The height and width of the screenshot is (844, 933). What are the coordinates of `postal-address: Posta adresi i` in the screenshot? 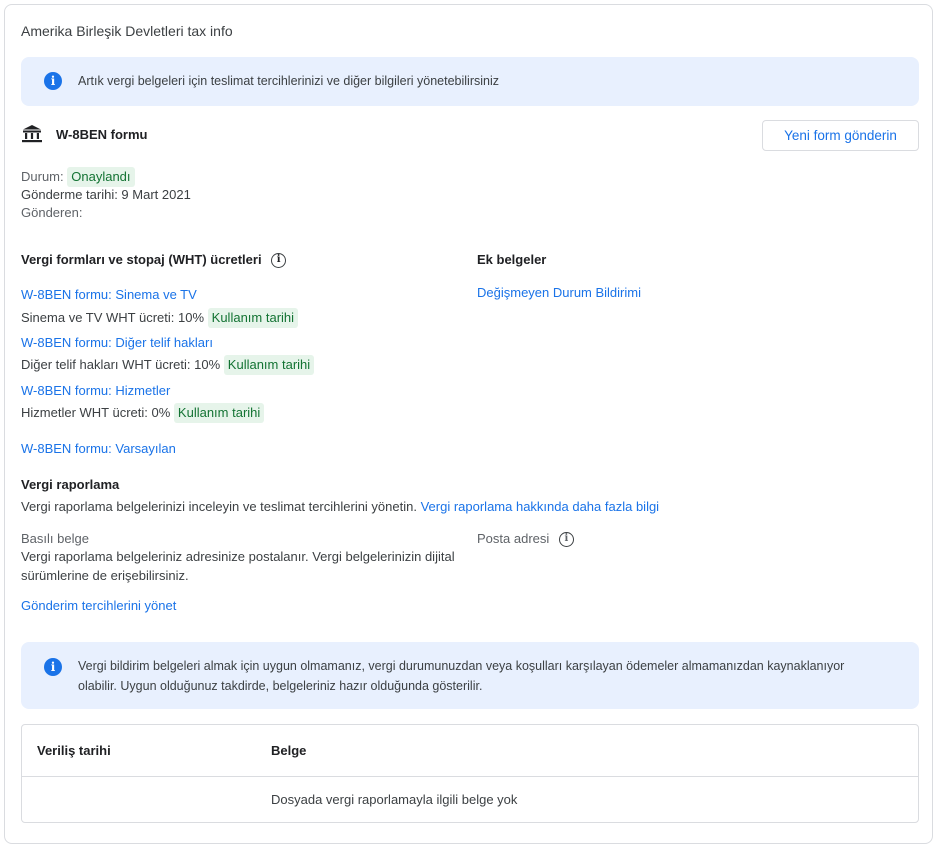 It's located at (525, 539).